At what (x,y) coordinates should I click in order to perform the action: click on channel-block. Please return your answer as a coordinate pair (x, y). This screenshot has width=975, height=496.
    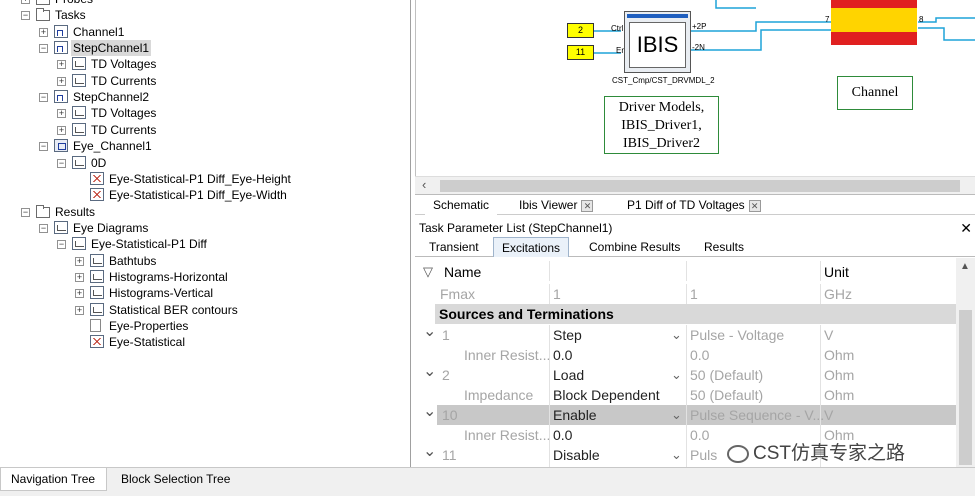
    Looking at the image, I should click on (874, 22).